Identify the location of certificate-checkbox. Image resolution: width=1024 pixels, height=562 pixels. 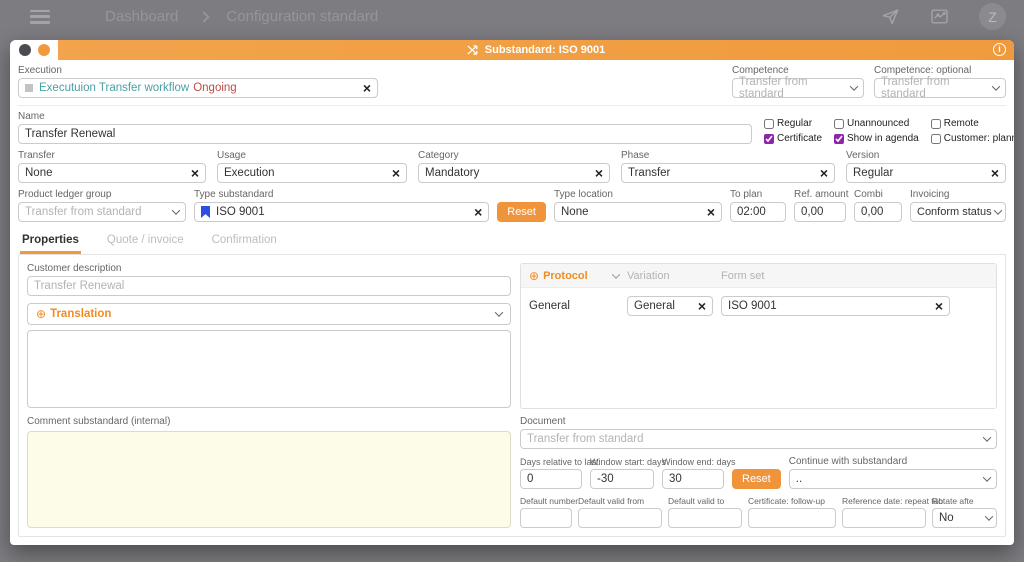
(769, 138).